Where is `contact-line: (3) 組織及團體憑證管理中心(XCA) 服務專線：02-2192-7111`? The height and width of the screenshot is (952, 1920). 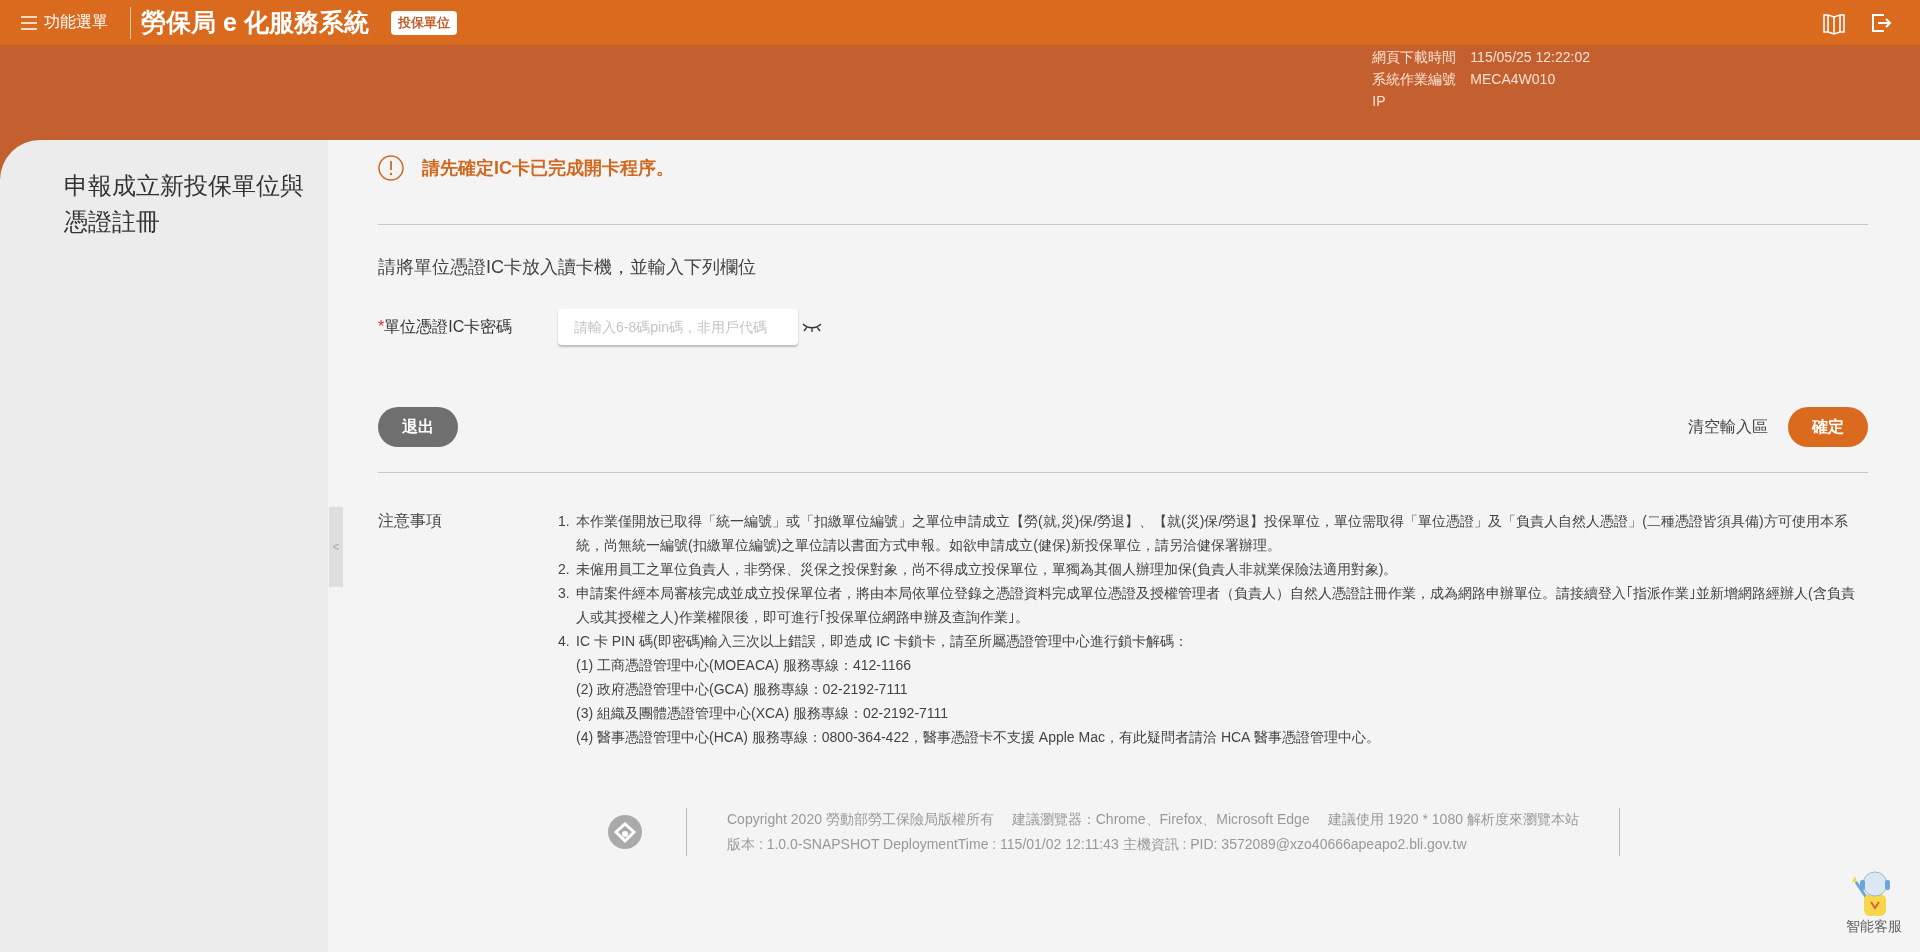
contact-line: (3) 組織及團體憑證管理中心(XCA) 服務專線：02-2192-7111 is located at coordinates (762, 713).